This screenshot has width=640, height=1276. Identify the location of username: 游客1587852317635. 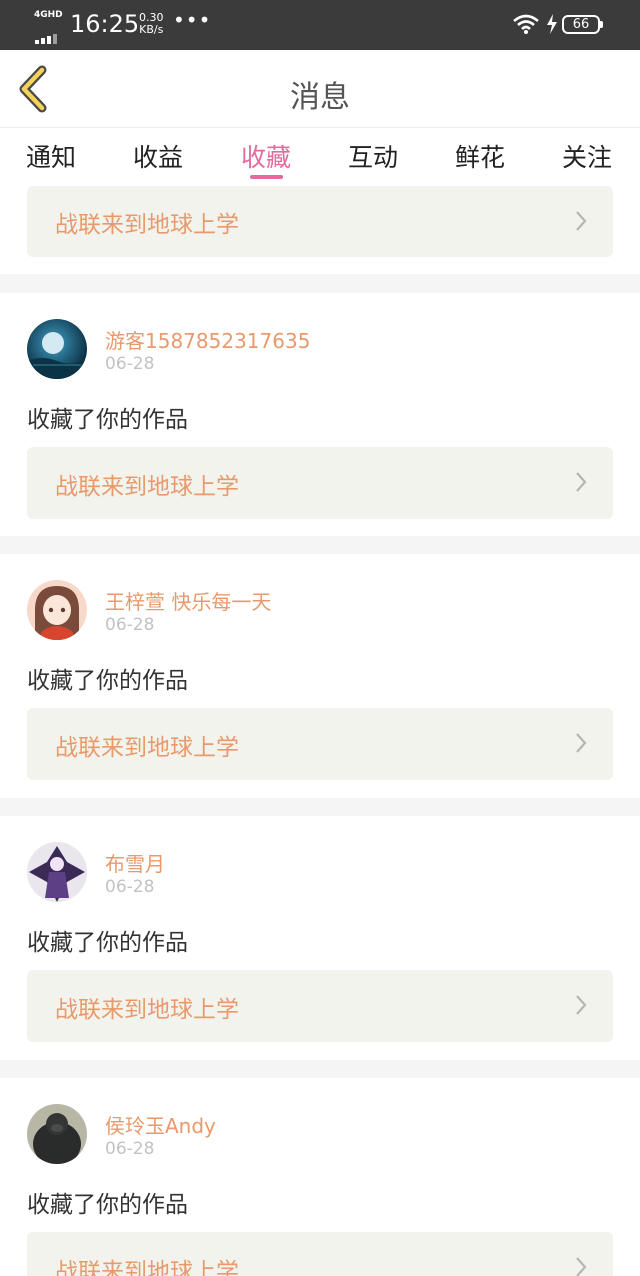
(207, 339).